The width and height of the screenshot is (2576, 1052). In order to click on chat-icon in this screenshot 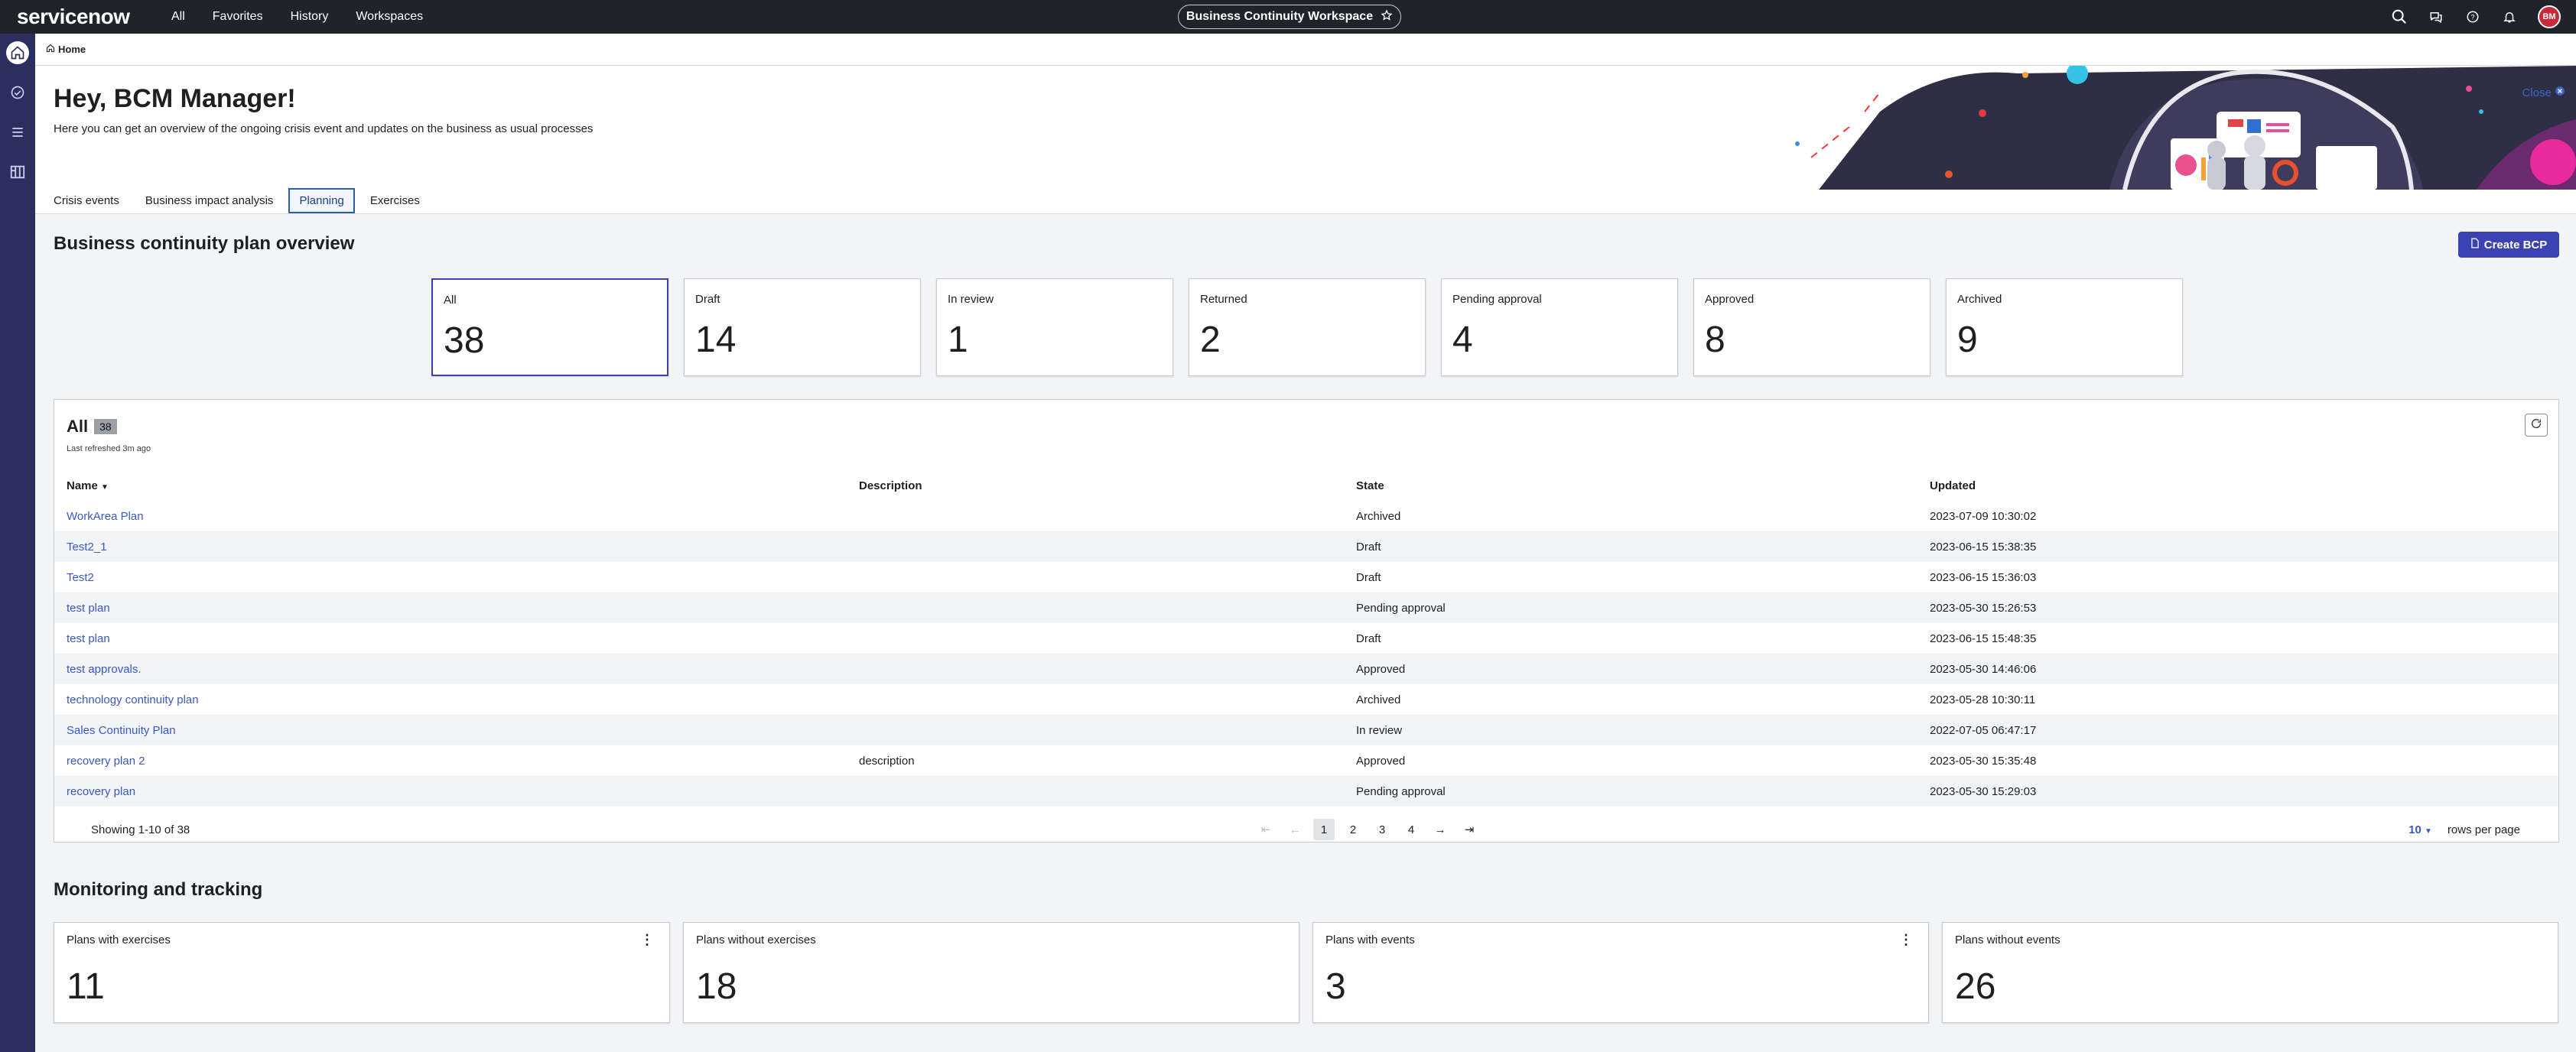, I will do `click(2436, 17)`.